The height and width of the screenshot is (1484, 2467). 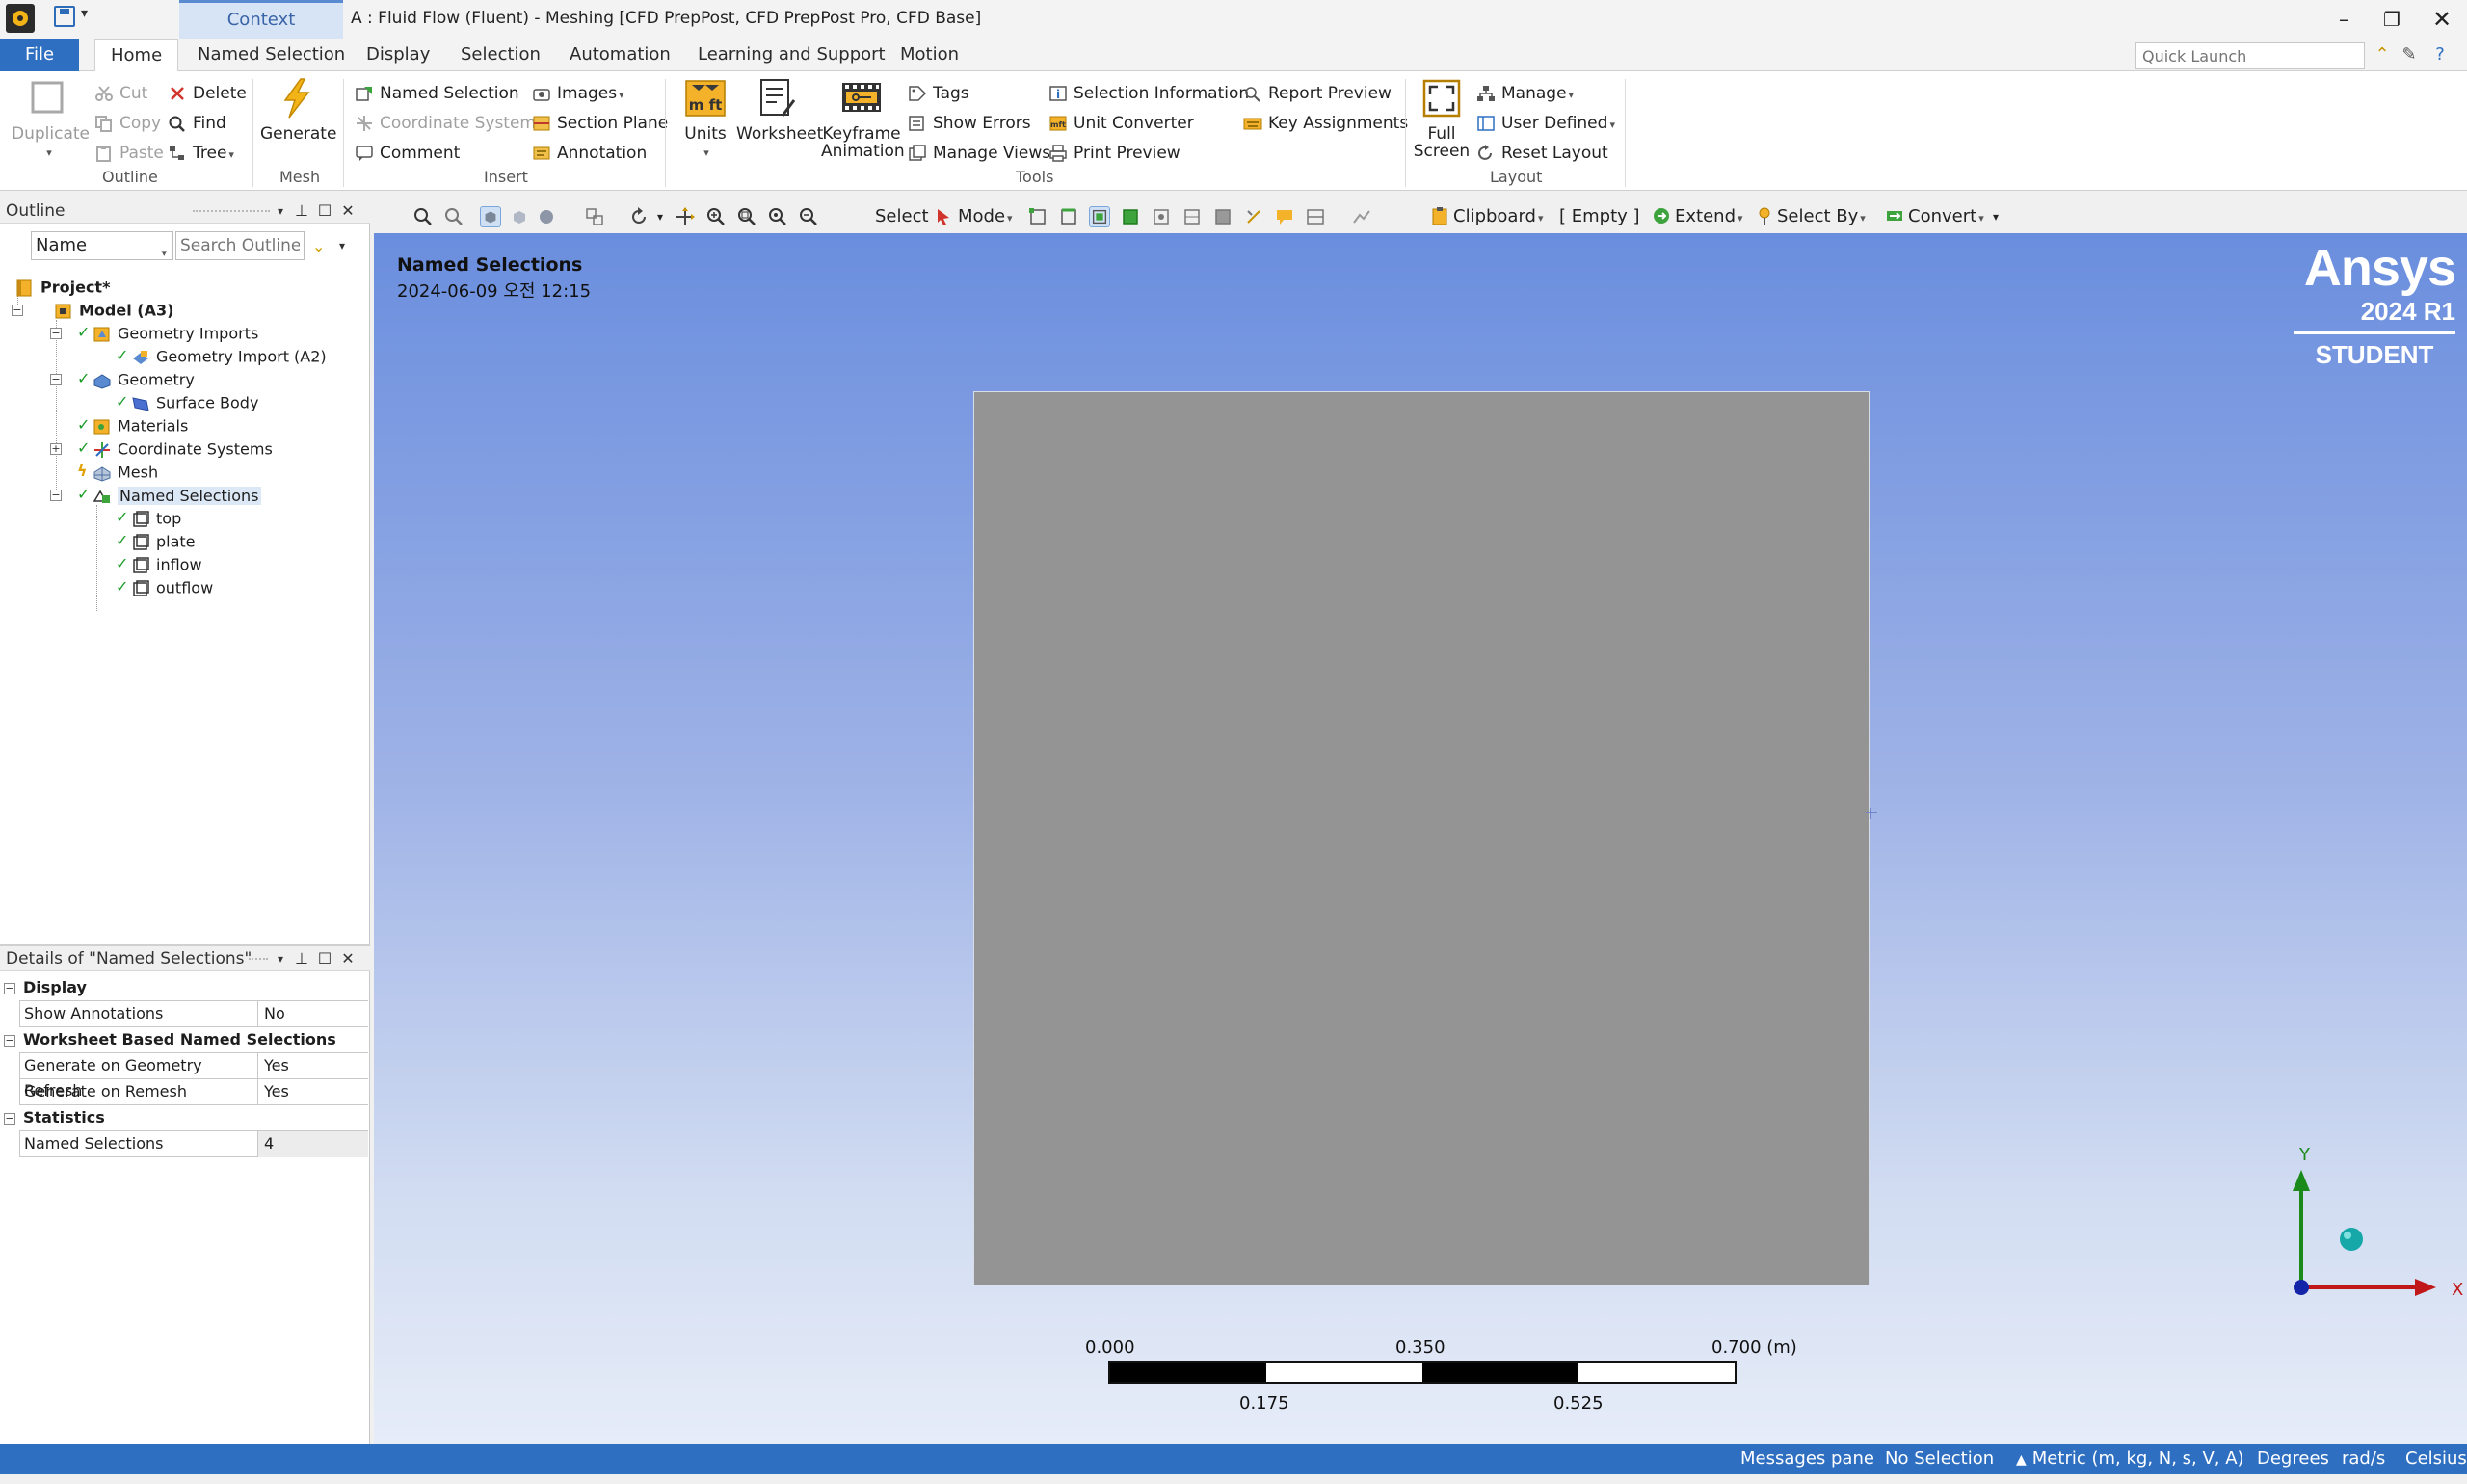 I want to click on context-tab: Context, so click(x=261, y=19).